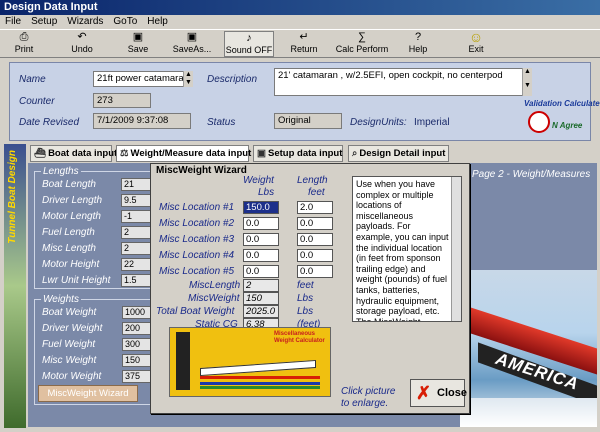  What do you see at coordinates (136, 264) in the screenshot?
I see `motor-height-input: 22` at bounding box center [136, 264].